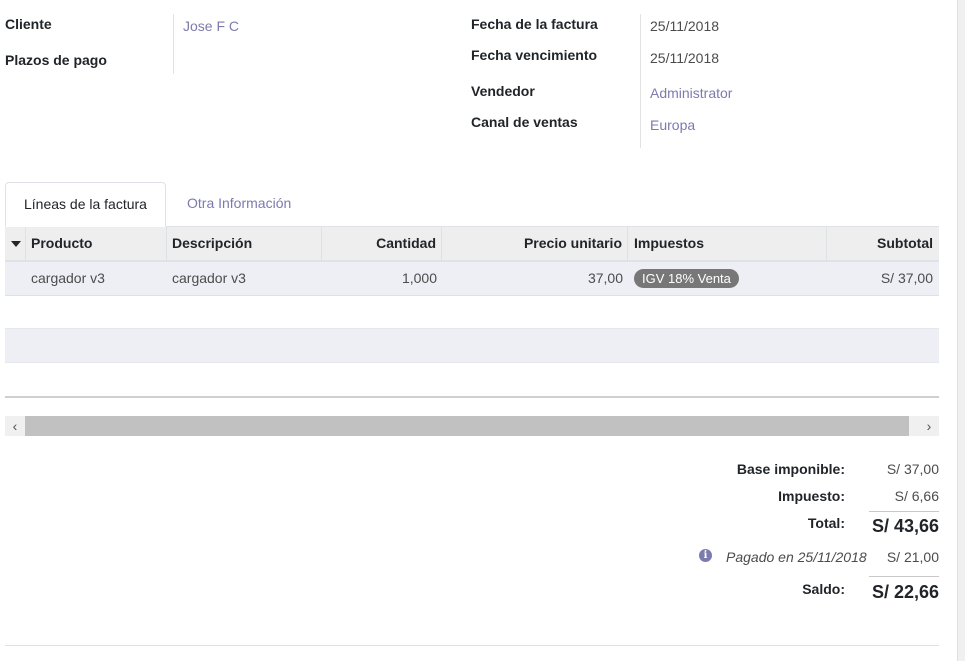 The height and width of the screenshot is (661, 965). I want to click on cell-cantidad: 1,000, so click(379, 278).